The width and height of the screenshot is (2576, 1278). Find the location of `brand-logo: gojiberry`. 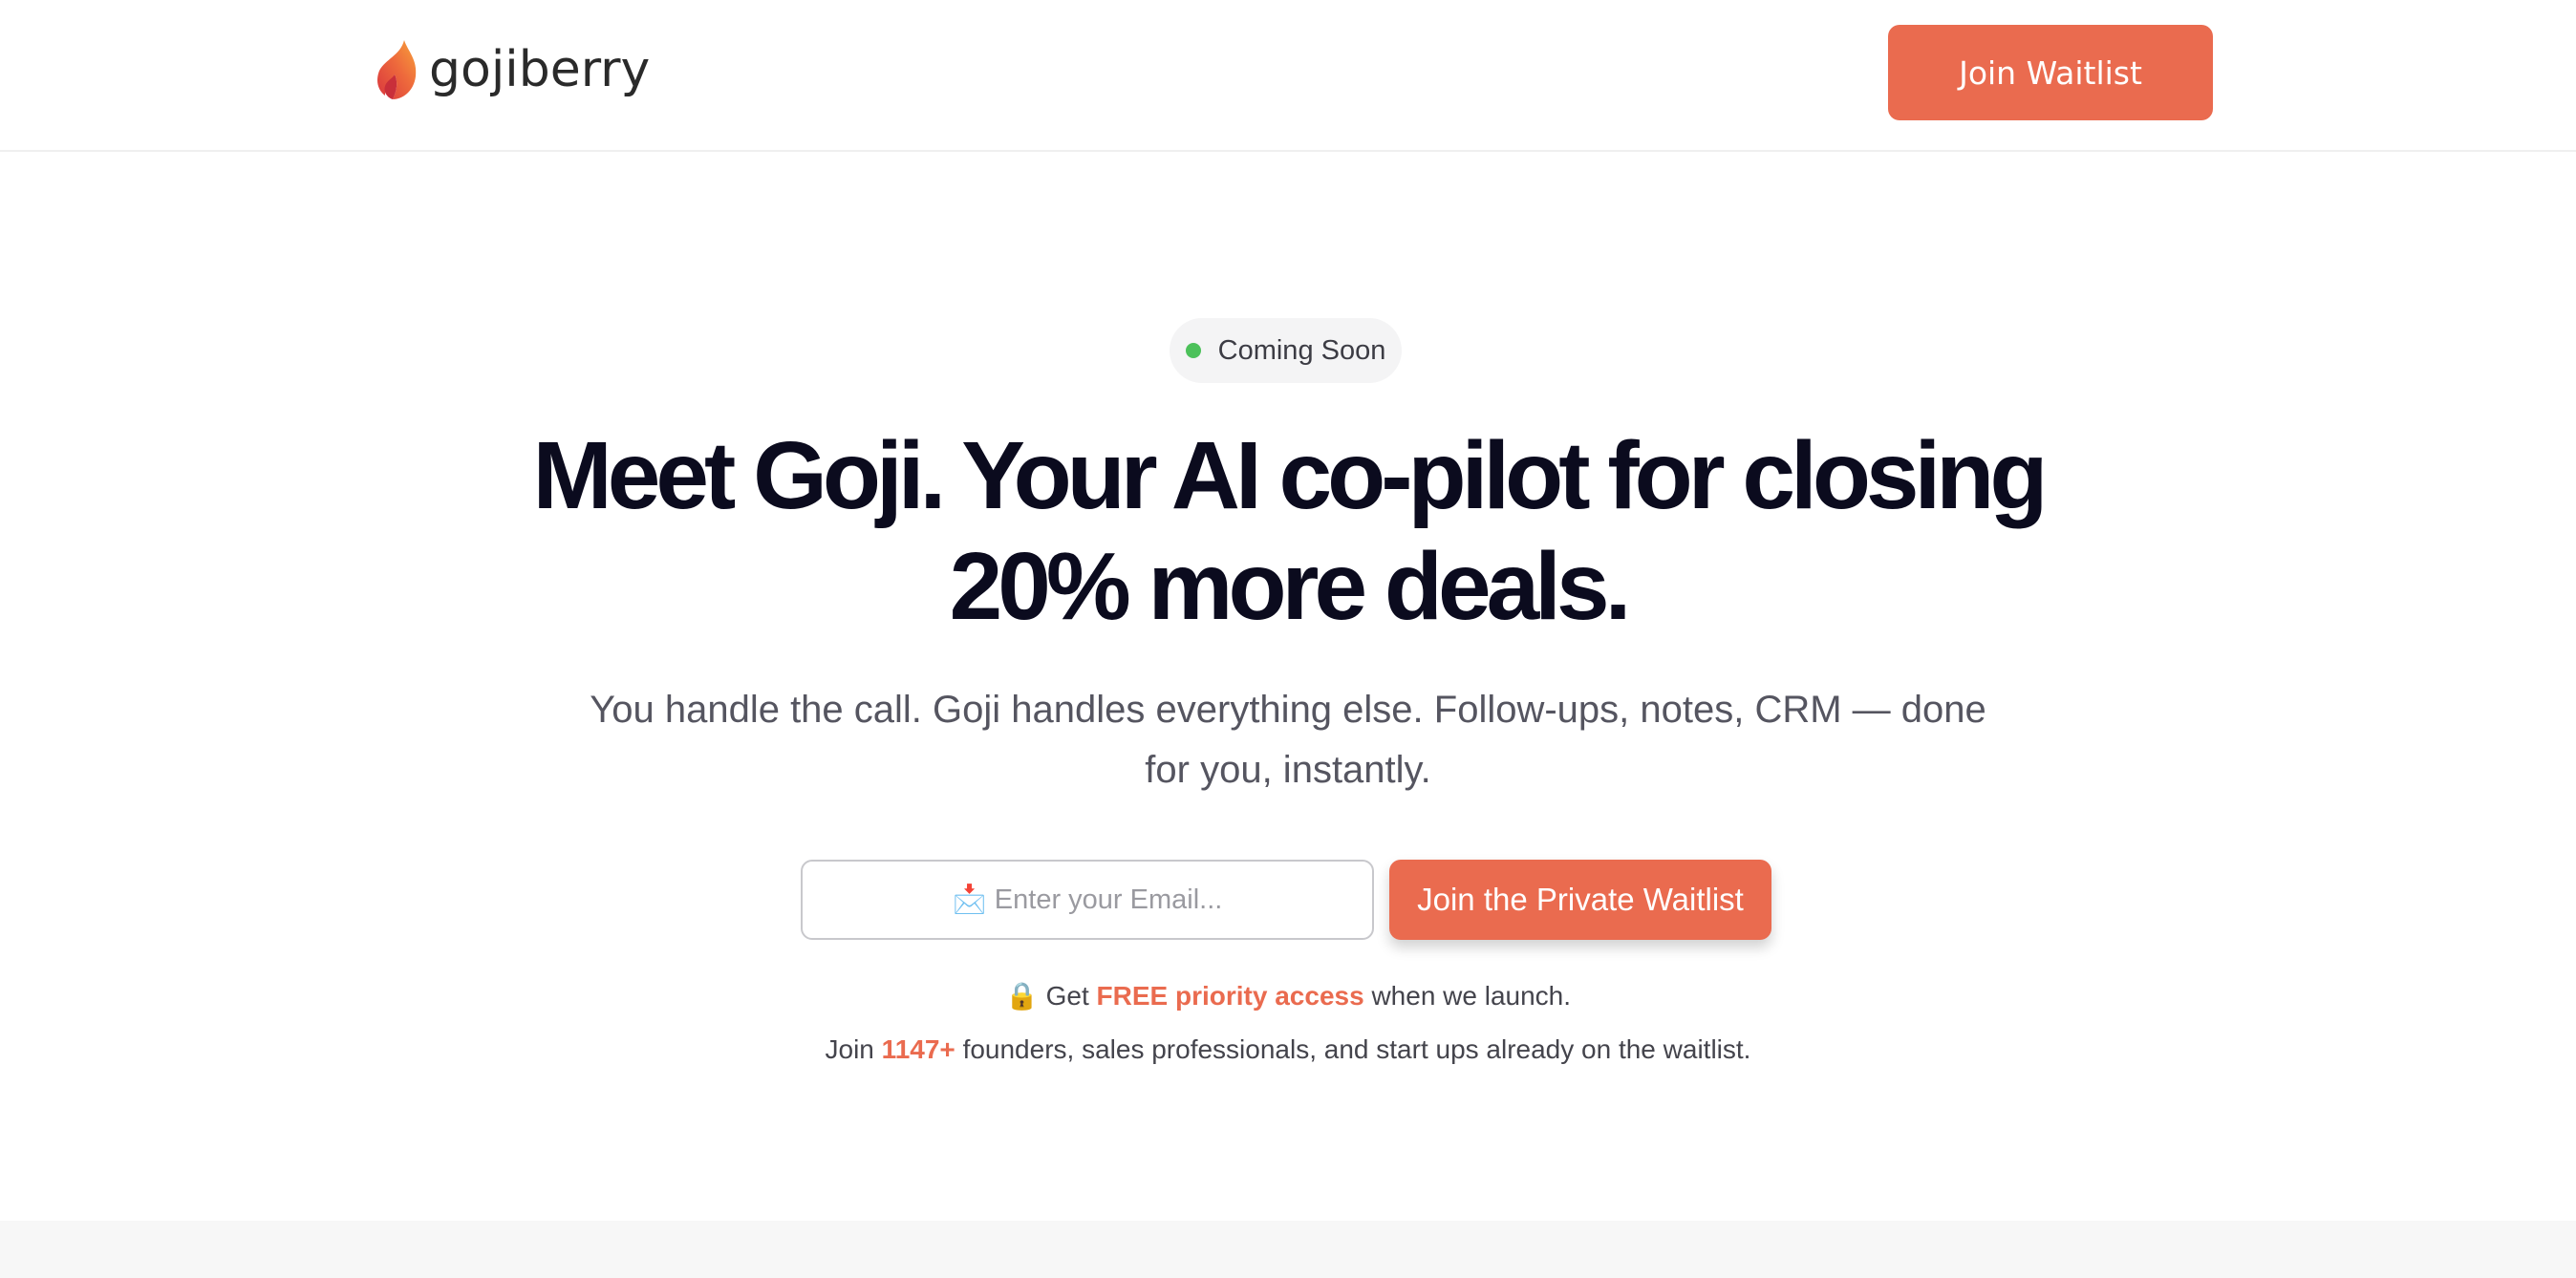

brand-logo: gojiberry is located at coordinates (513, 69).